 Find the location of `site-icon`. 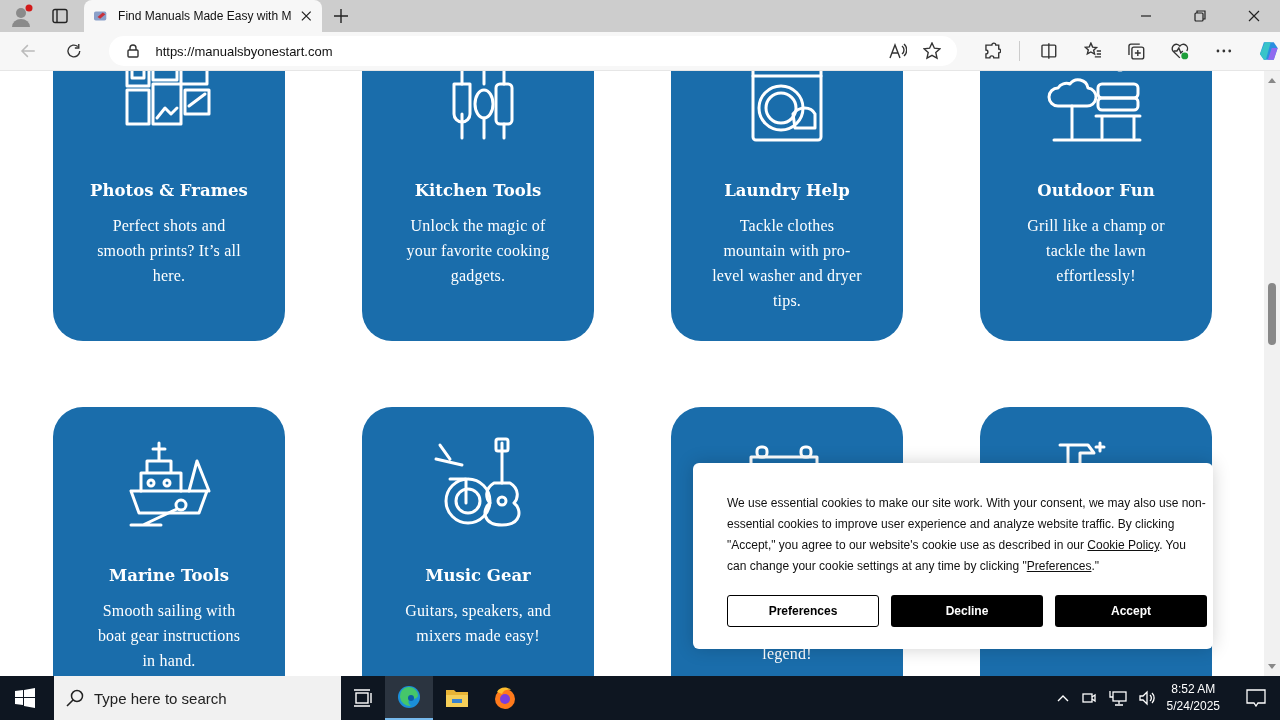

site-icon is located at coordinates (101, 16).